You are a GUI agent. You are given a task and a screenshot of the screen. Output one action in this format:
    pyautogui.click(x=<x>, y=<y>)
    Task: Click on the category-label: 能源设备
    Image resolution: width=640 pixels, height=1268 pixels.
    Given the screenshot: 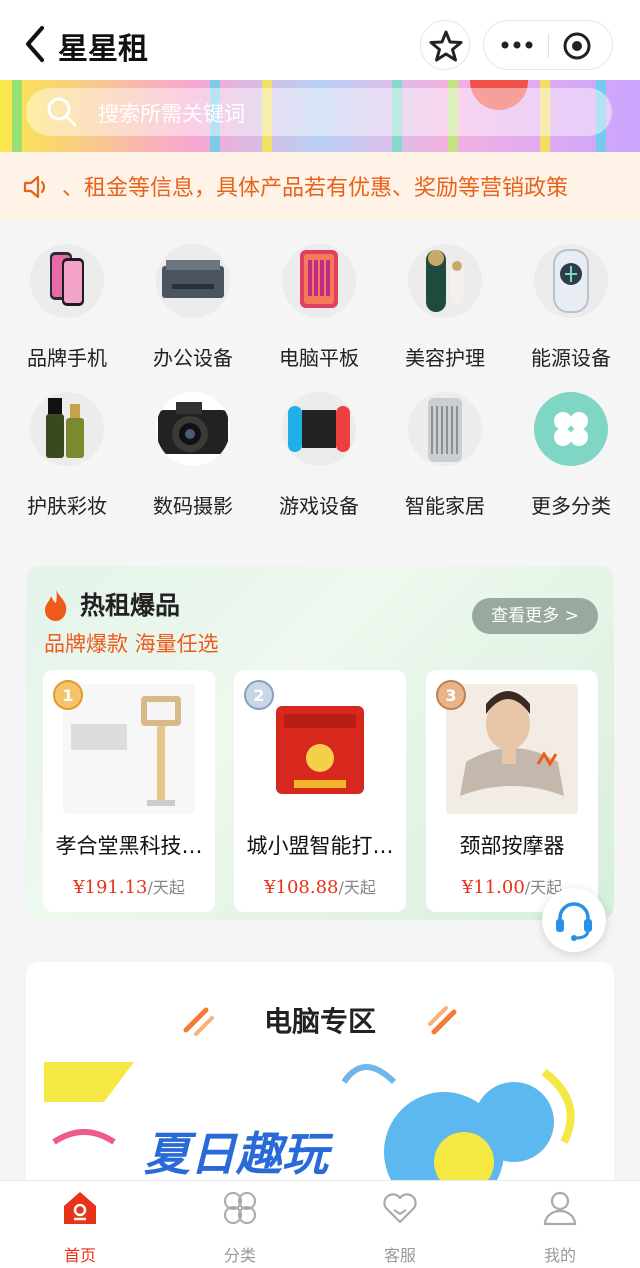 What is the action you would take?
    pyautogui.click(x=571, y=358)
    